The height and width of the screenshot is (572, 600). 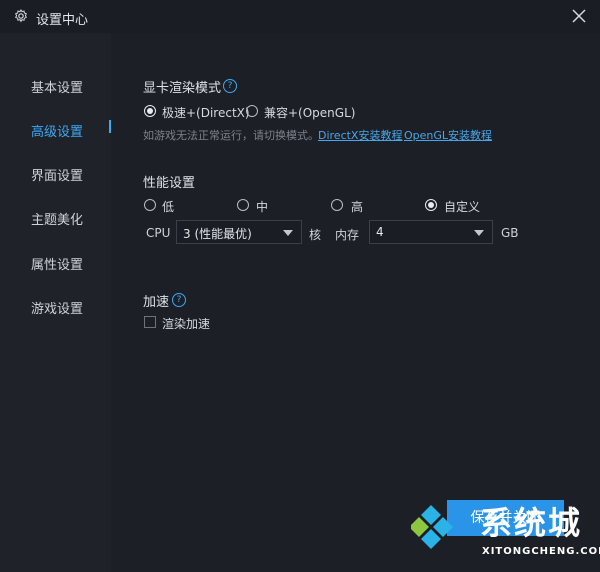 I want to click on memory-select-value: 4, so click(x=380, y=232).